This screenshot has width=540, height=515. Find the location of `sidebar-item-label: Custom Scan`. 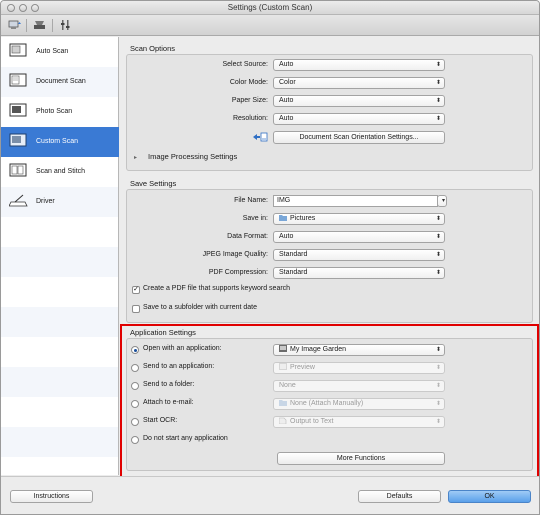

sidebar-item-label: Custom Scan is located at coordinates (57, 141).